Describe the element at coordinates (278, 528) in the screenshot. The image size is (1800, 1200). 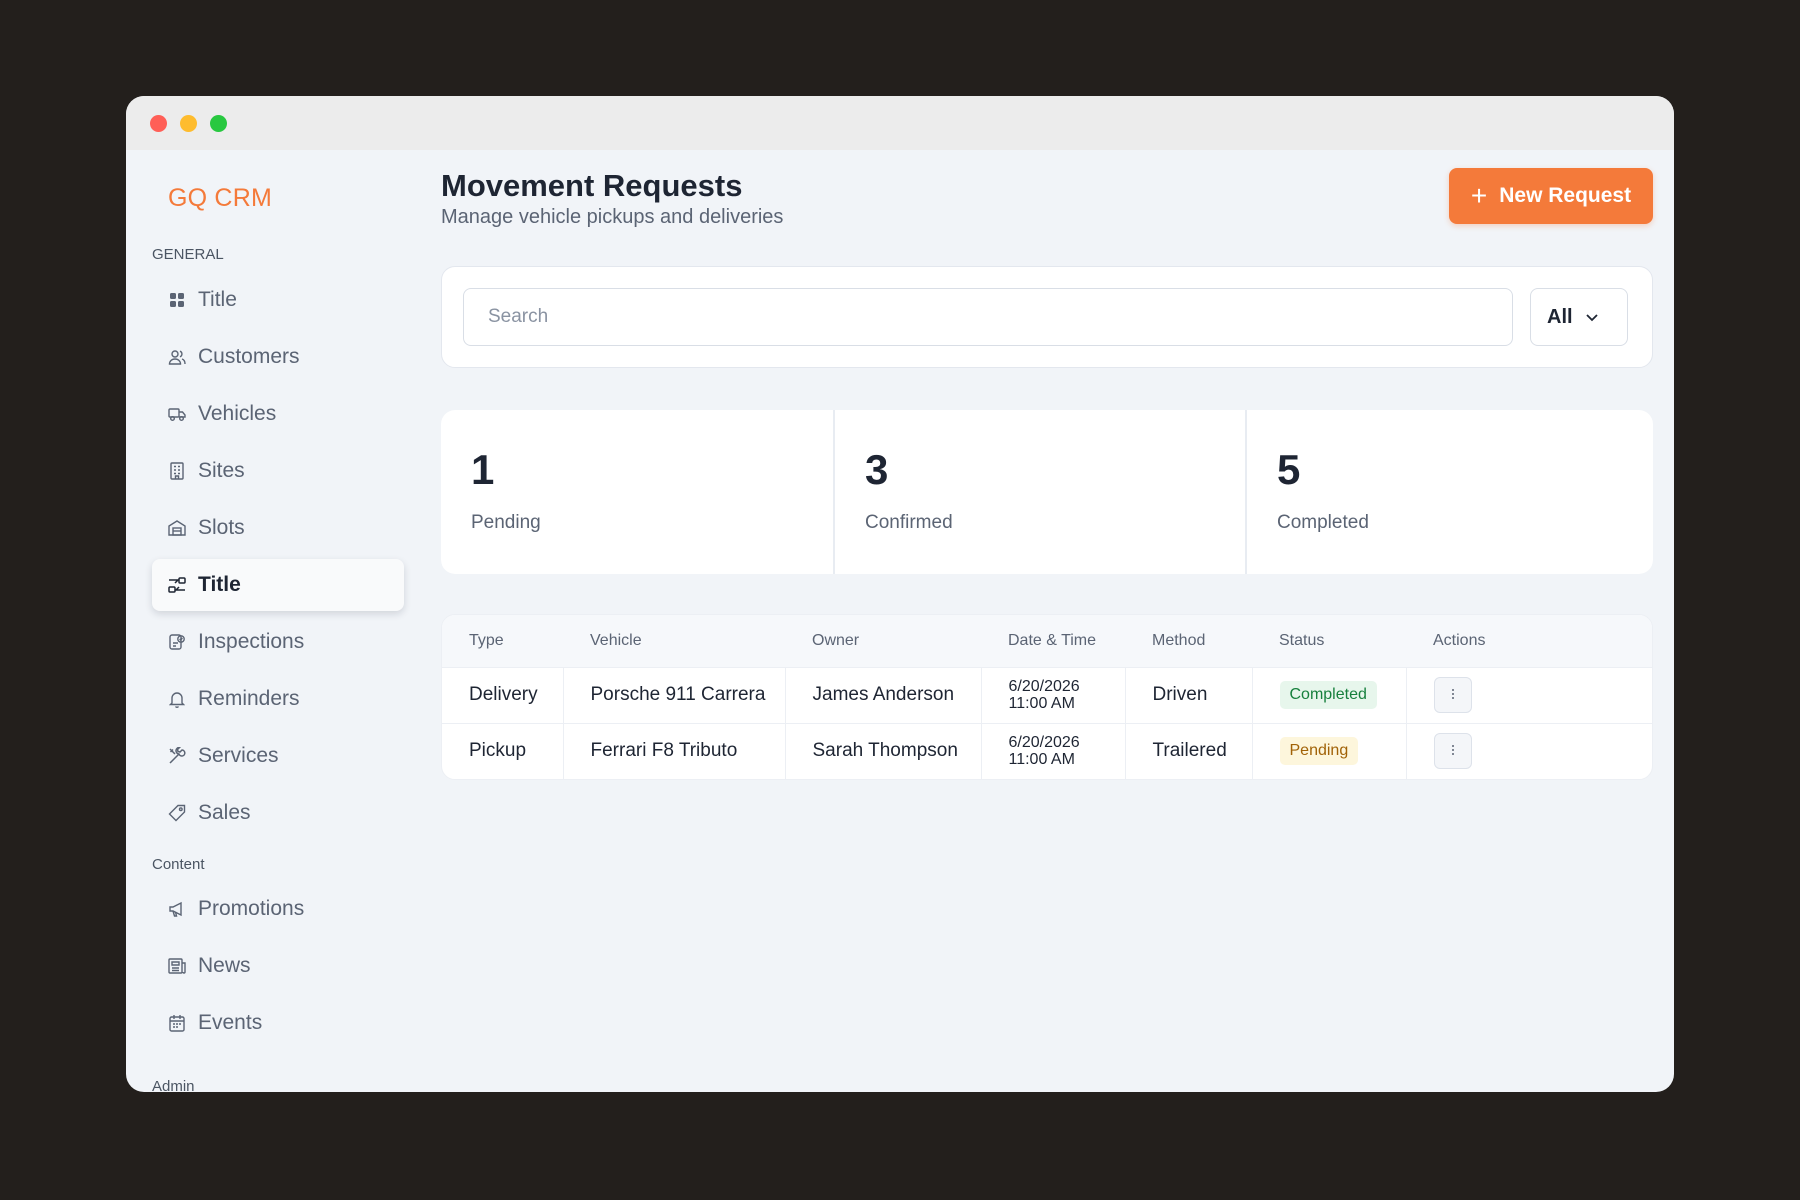
I see `sidebar-item-slots: Slots` at that location.